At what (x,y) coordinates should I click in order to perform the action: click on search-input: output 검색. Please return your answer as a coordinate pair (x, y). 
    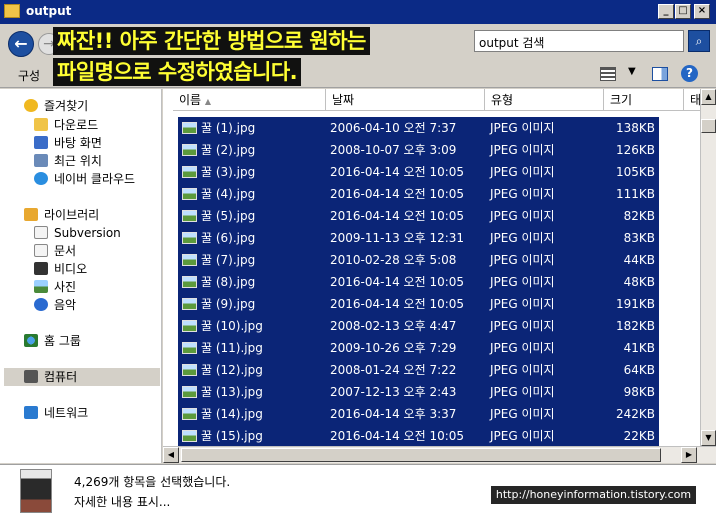
    Looking at the image, I should click on (579, 41).